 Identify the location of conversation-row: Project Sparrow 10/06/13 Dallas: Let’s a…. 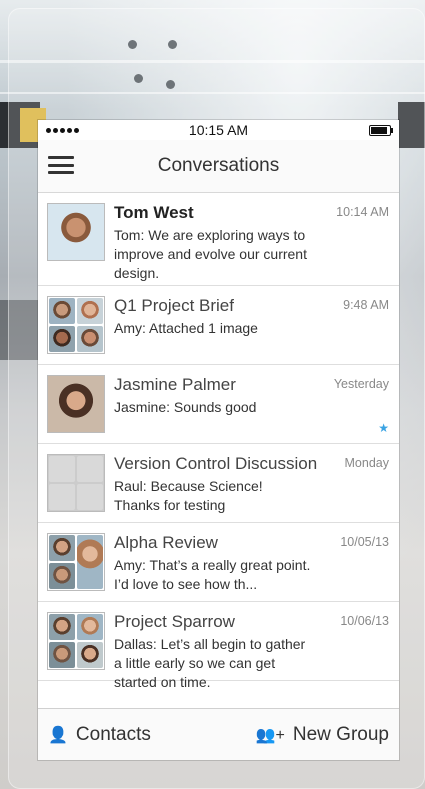
(218, 646).